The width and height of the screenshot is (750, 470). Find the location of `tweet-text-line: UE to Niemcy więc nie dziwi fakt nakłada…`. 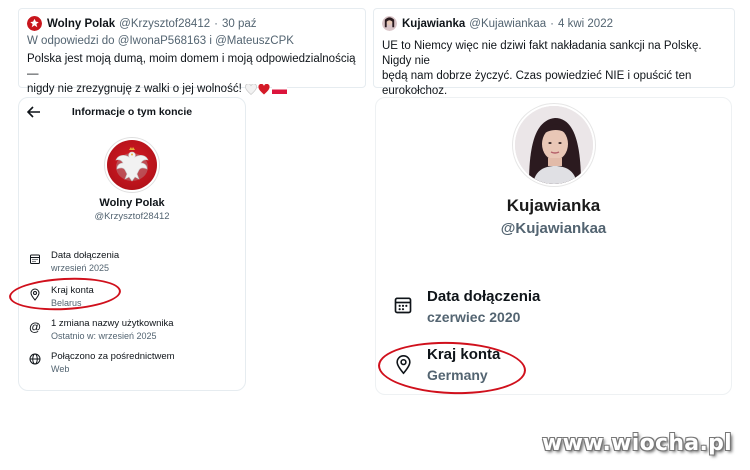

tweet-text-line: UE to Niemcy więc nie dziwi fakt nakłada… is located at coordinates (542, 53).